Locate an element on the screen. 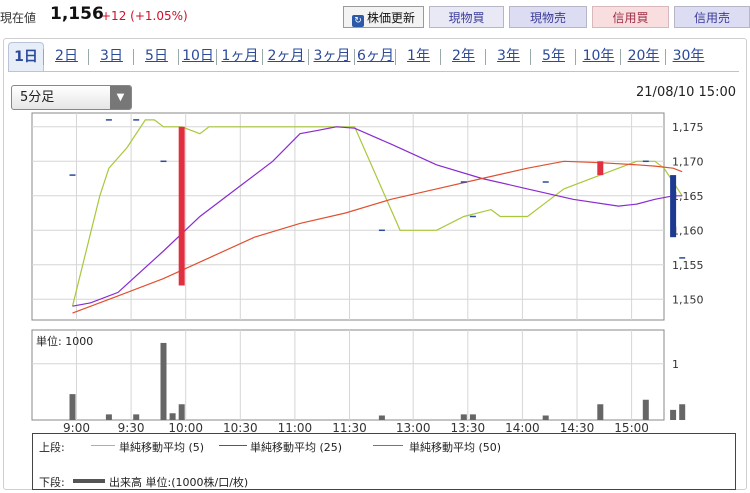 Image resolution: width=750 pixels, height=493 pixels. legend-ma25-swatch is located at coordinates (233, 445).